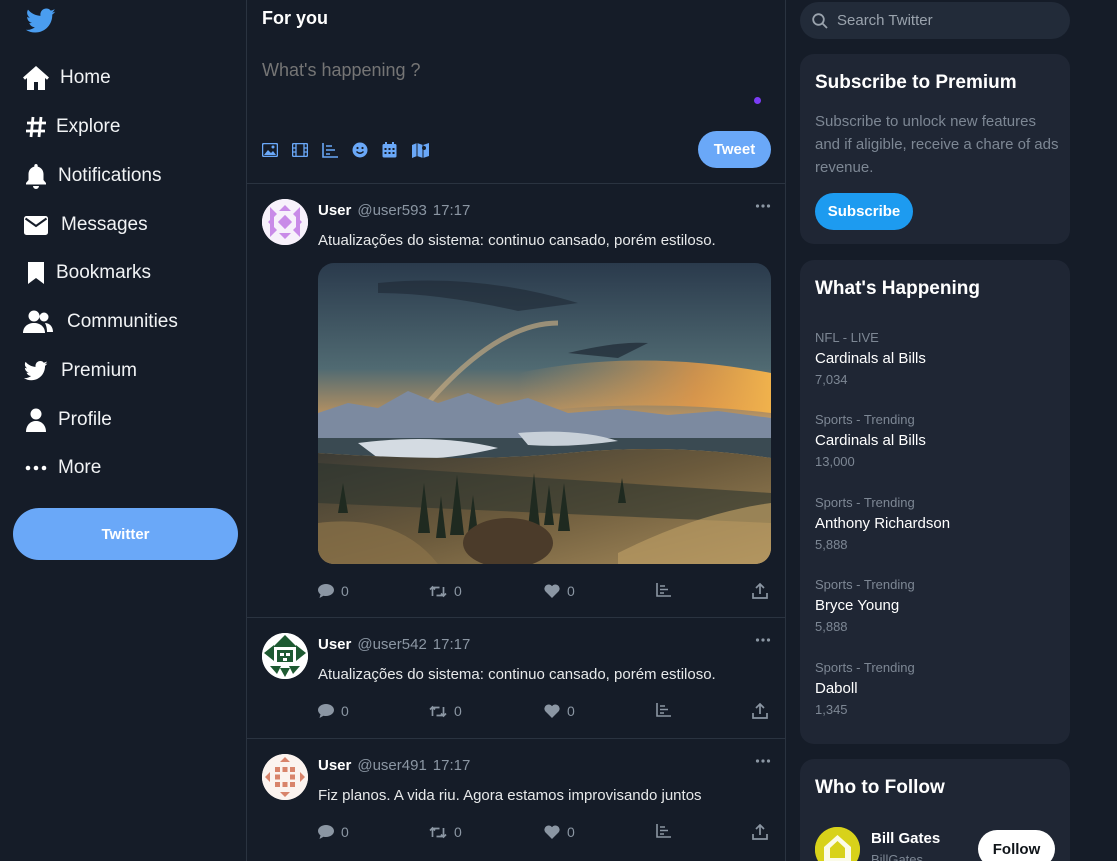 This screenshot has width=1117, height=861. Describe the element at coordinates (391, 210) in the screenshot. I see `user-handle: @user593` at that location.